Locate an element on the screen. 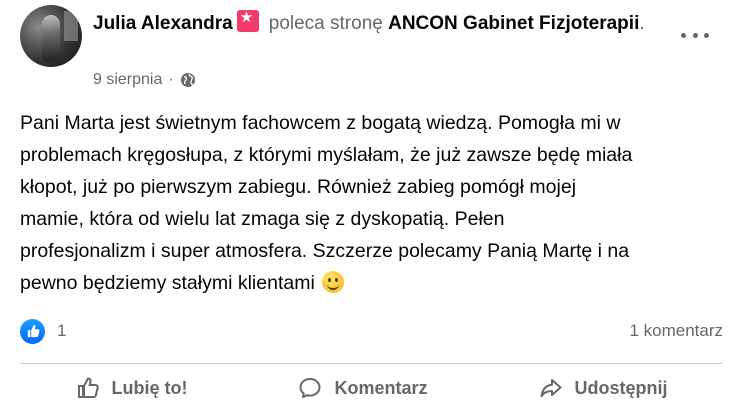 This screenshot has height=410, width=736. comment-button: Komentarz is located at coordinates (362, 388).